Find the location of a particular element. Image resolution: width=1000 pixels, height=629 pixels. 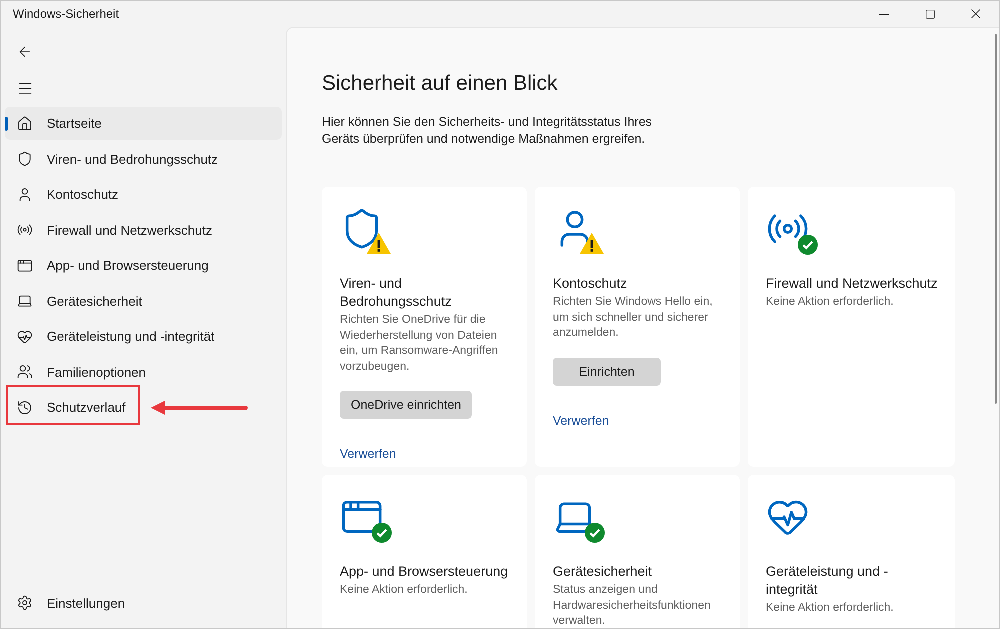

card-description: Richten Sie OneDrive für die Wiederherstellung von Dateien ein, um Ransomware-Angriffen vorzubeugen. is located at coordinates (420, 343).